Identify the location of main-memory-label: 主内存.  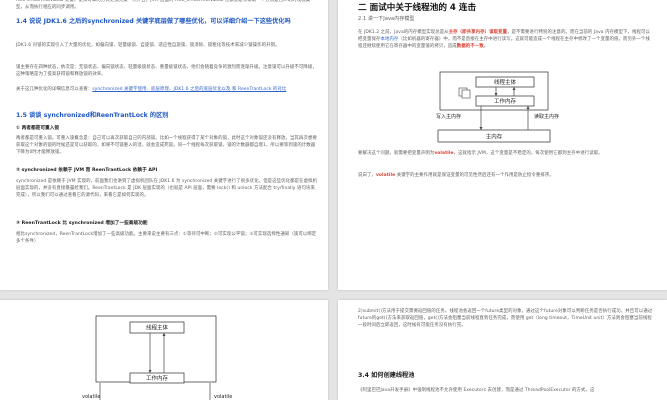
(494, 137).